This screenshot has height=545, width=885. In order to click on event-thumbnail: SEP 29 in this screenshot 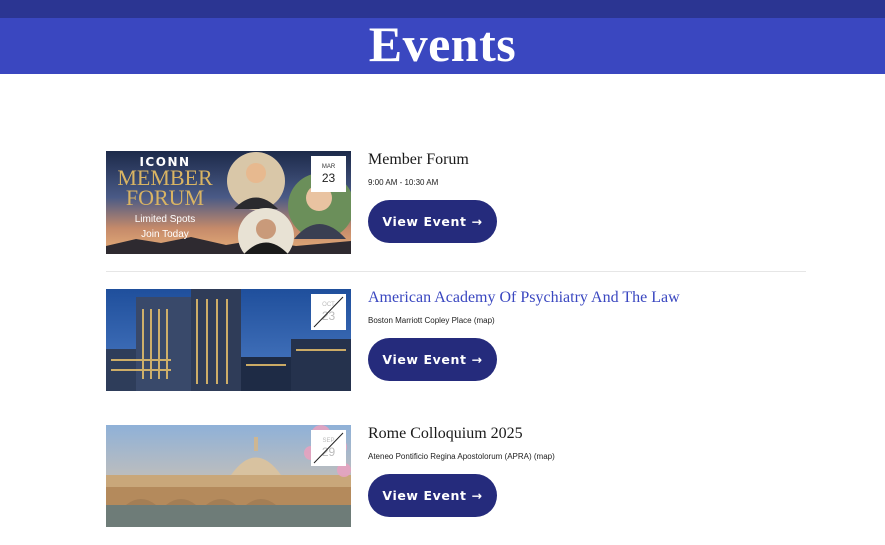, I will do `click(228, 476)`.